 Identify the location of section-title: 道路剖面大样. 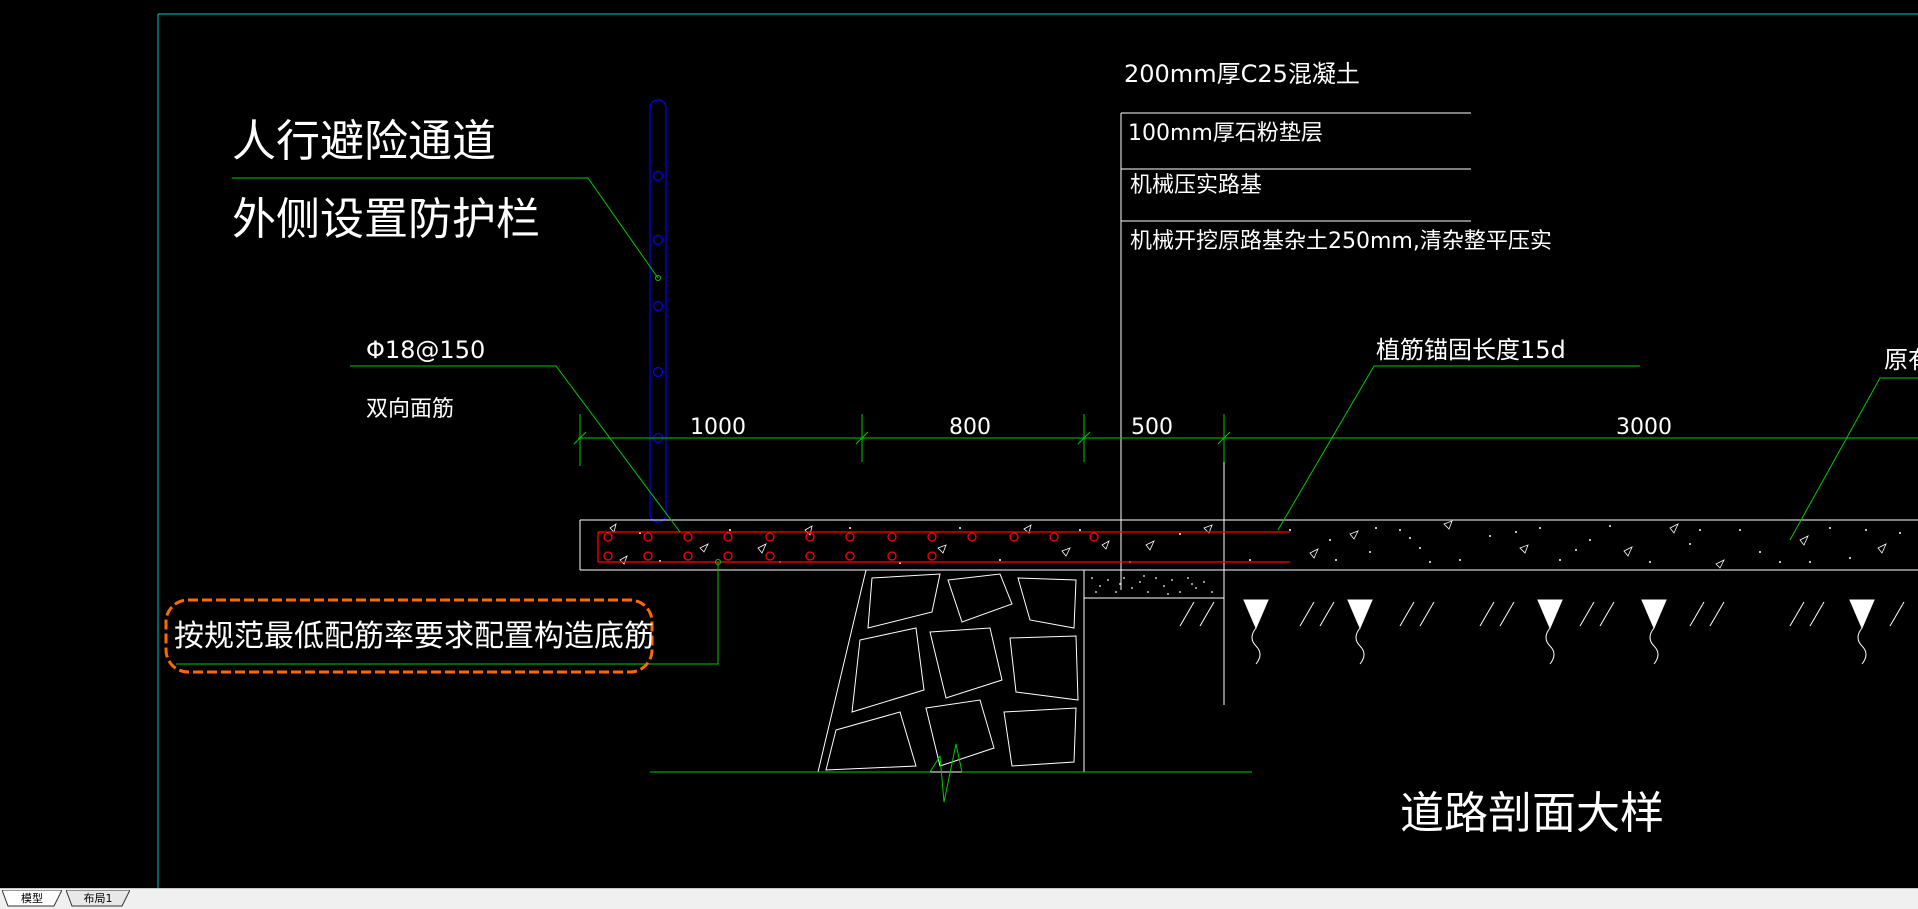
(1532, 813).